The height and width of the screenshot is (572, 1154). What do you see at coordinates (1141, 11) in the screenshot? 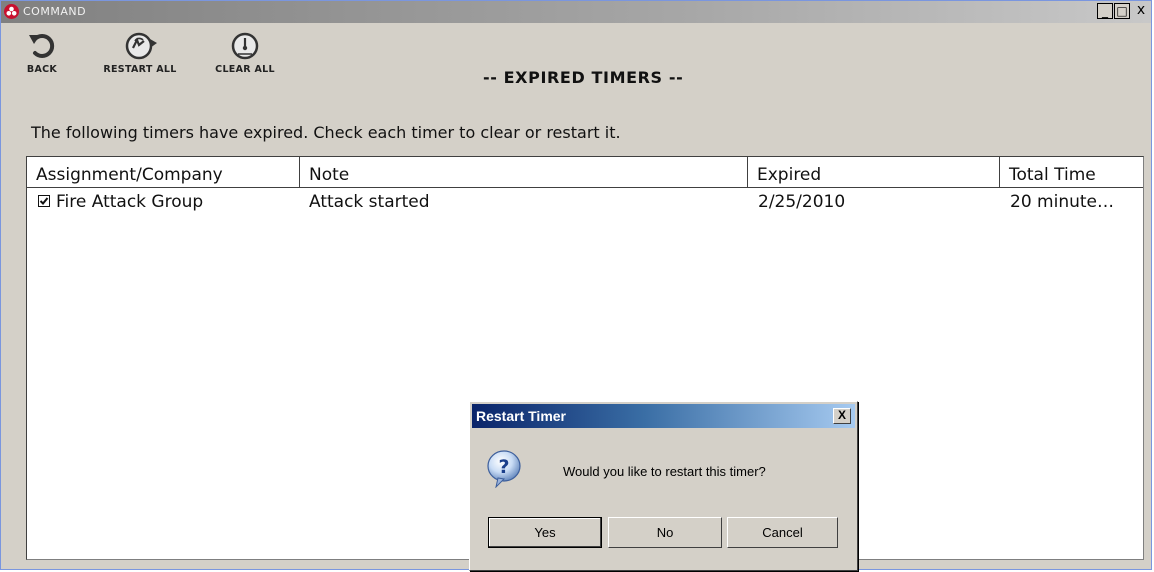
I see `close-button: x` at bounding box center [1141, 11].